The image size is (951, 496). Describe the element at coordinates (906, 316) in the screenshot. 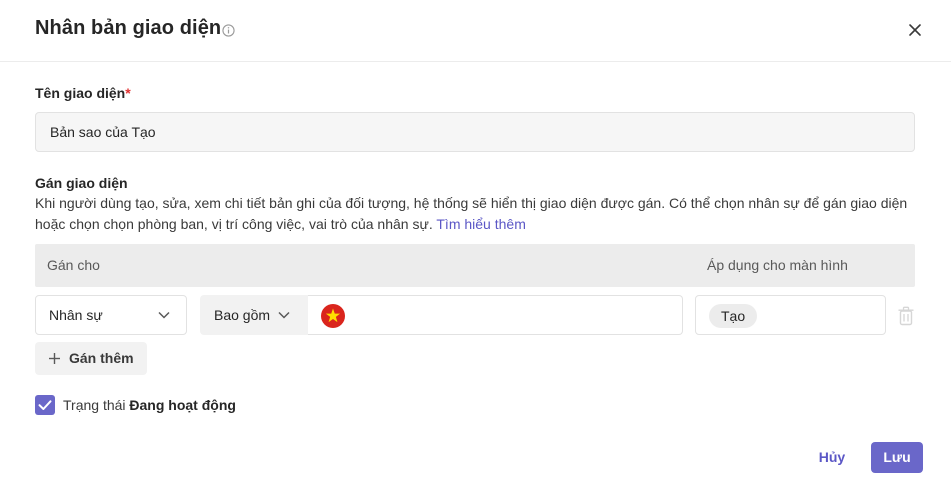

I see `trash-icon` at that location.